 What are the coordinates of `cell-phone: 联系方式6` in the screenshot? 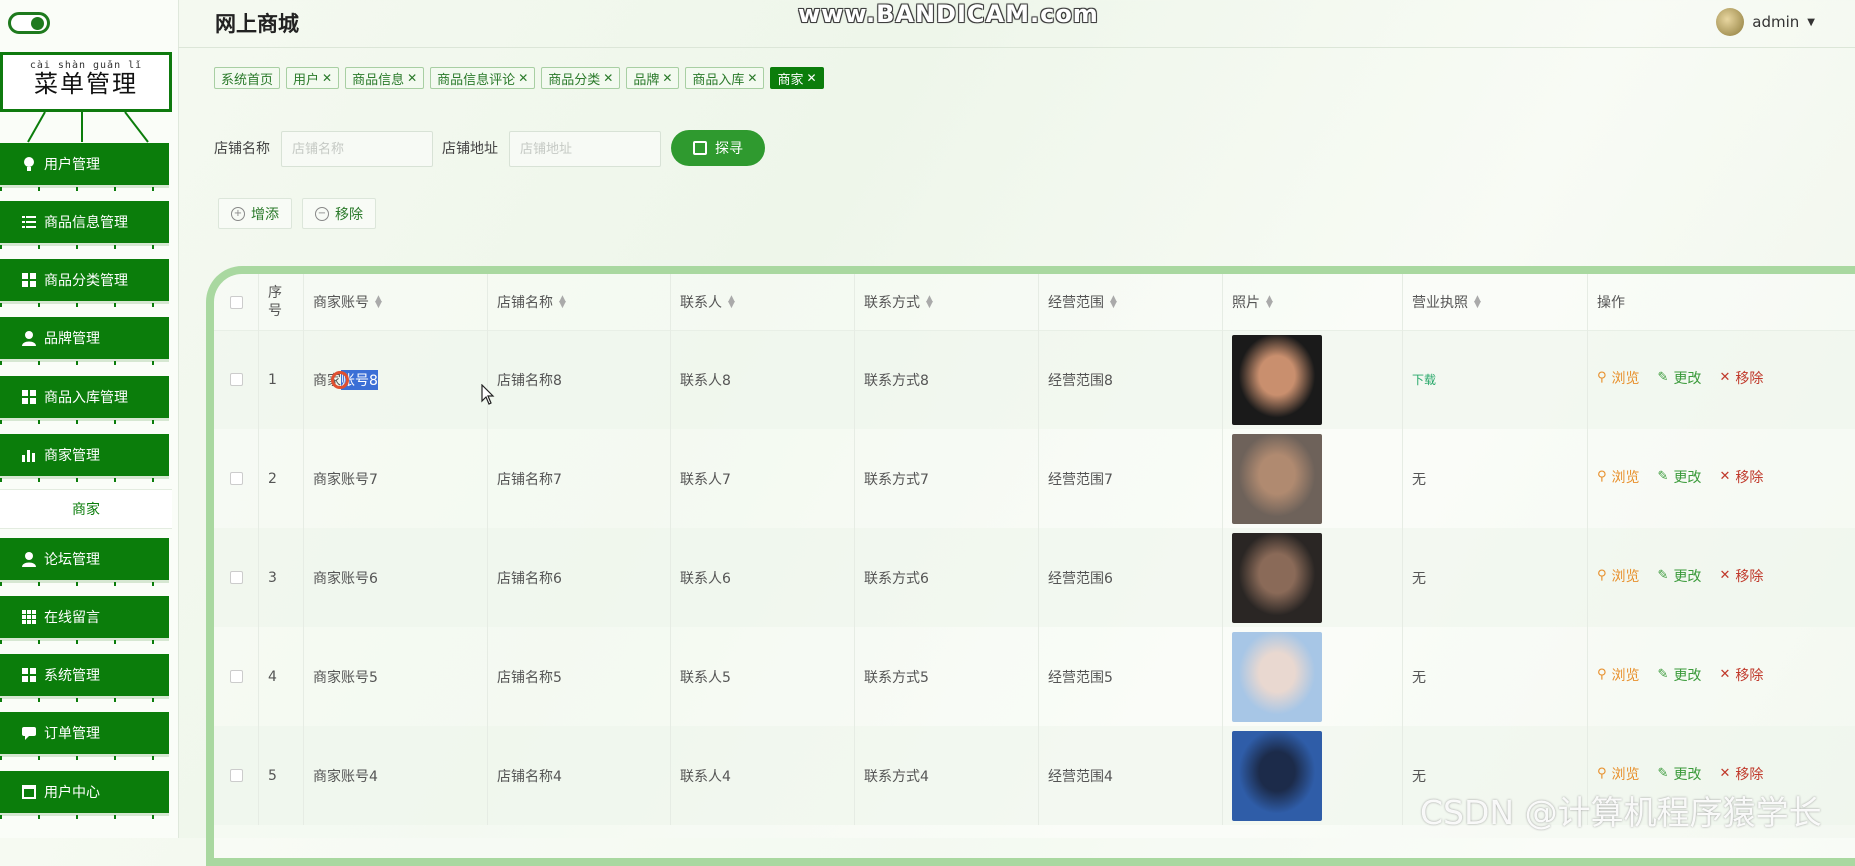 It's located at (947, 577).